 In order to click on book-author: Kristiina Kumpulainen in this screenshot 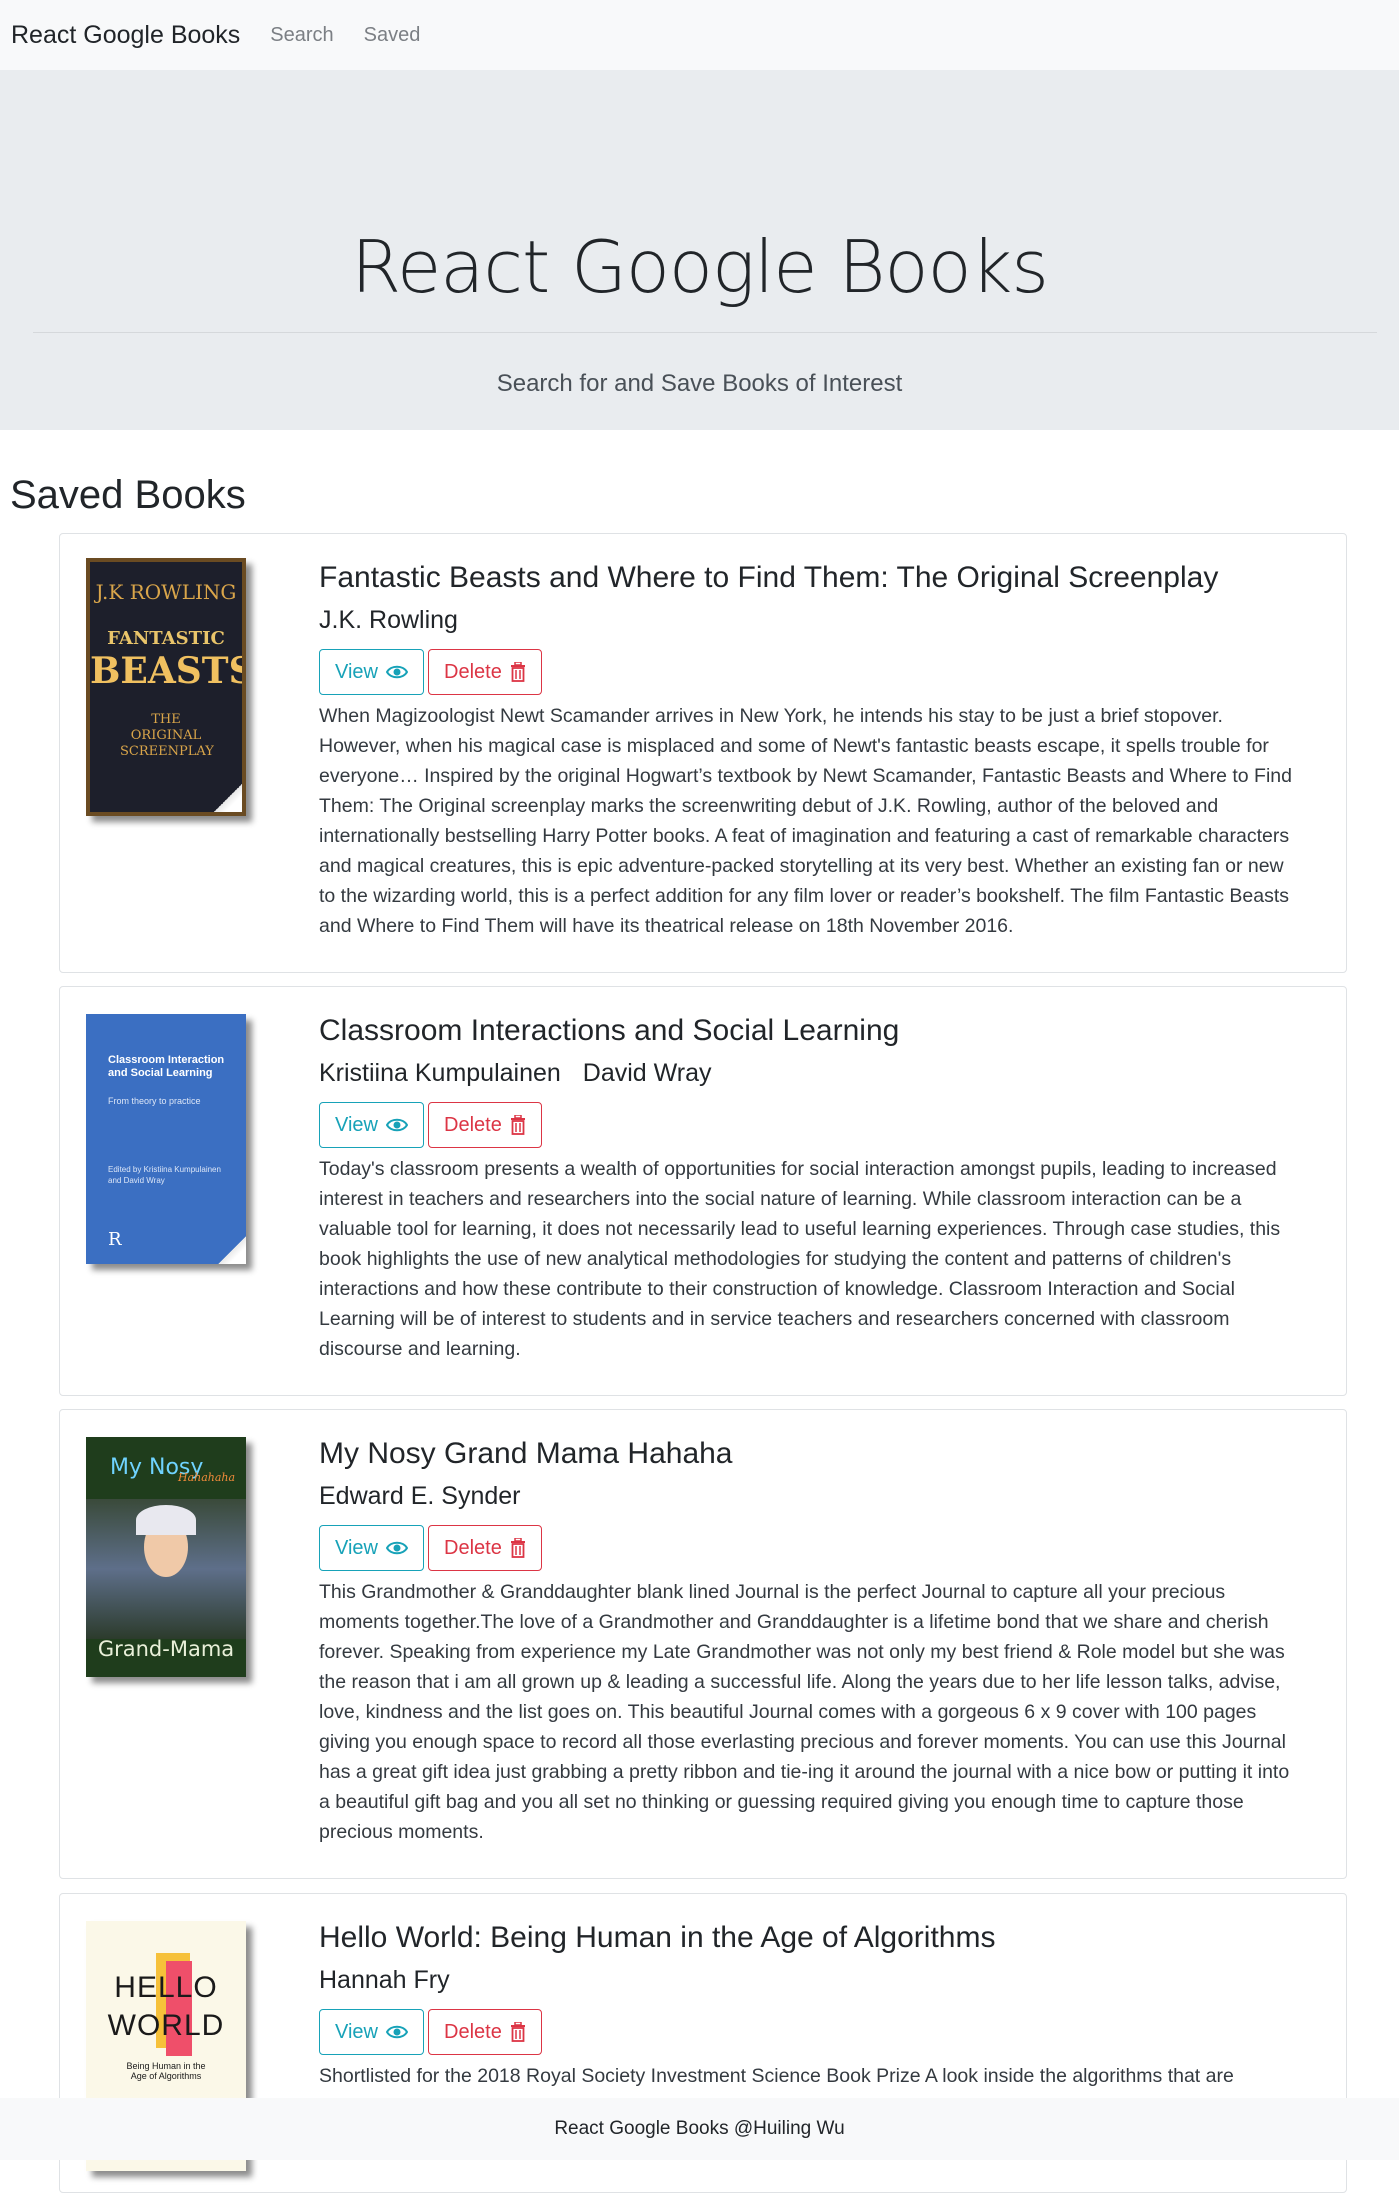, I will do `click(440, 1073)`.